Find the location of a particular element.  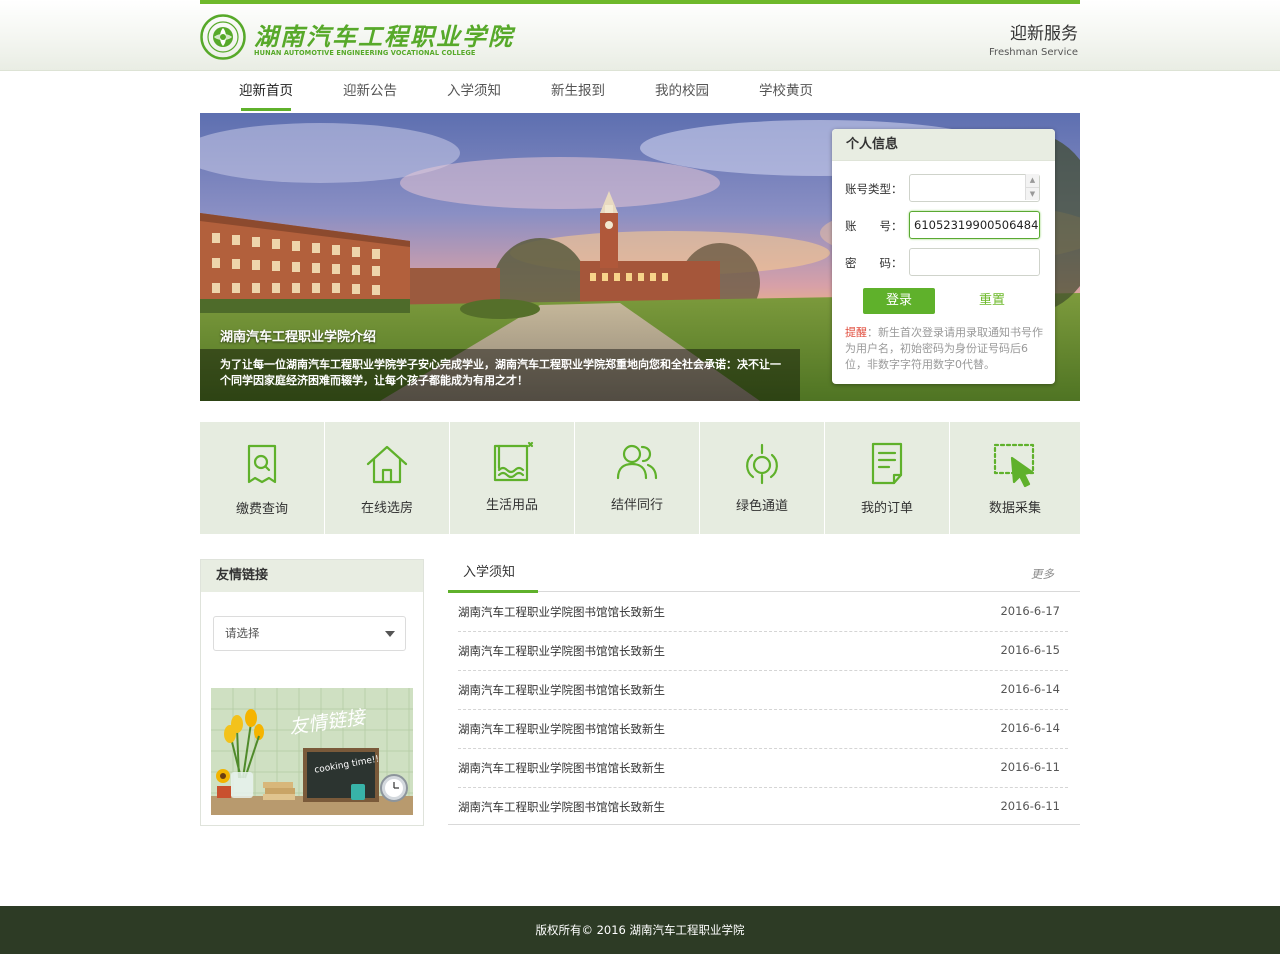

nav-item-yellow-pages: 学校黄页 is located at coordinates (786, 92).